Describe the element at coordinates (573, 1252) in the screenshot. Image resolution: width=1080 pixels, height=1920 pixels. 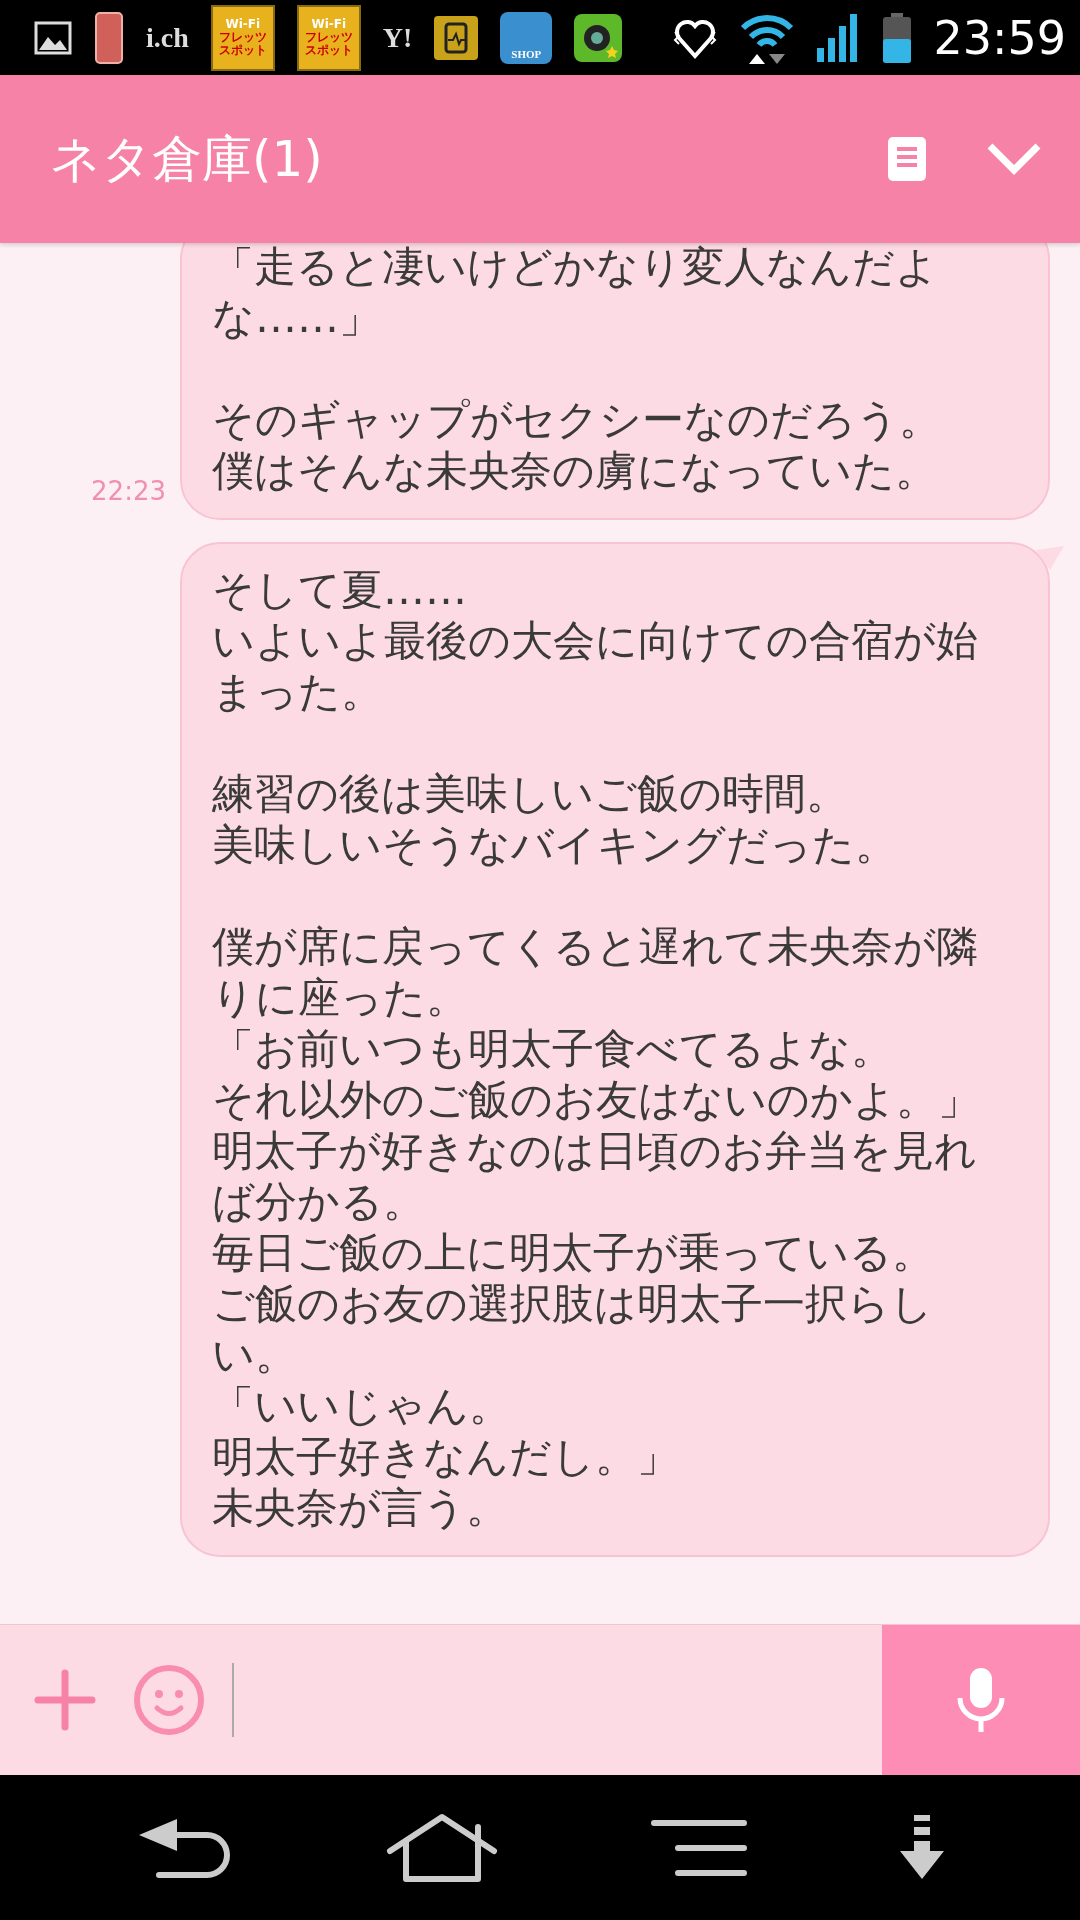
I see `message-text: 毎日ご飯の上に明太子が乗っている。` at that location.